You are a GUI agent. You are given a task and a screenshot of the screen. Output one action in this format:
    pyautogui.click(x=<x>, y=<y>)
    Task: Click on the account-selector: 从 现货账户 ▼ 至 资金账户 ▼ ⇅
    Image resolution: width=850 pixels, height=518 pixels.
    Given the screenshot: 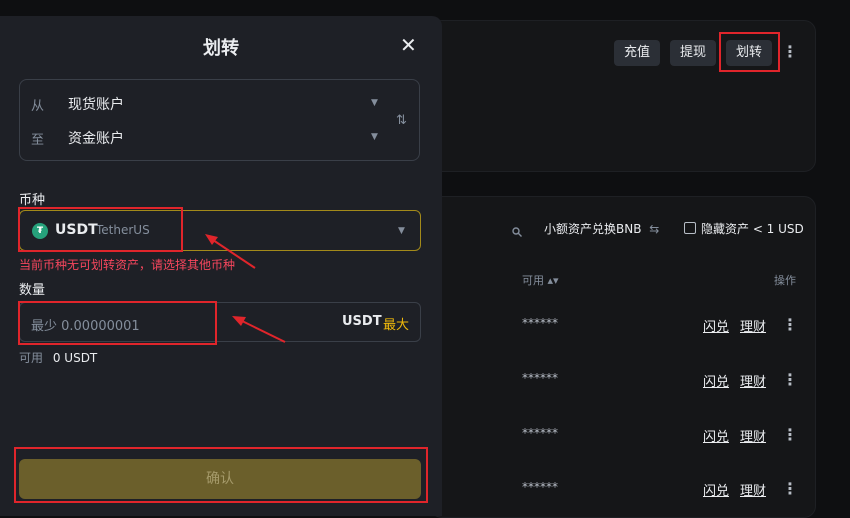 What is the action you would take?
    pyautogui.click(x=219, y=120)
    